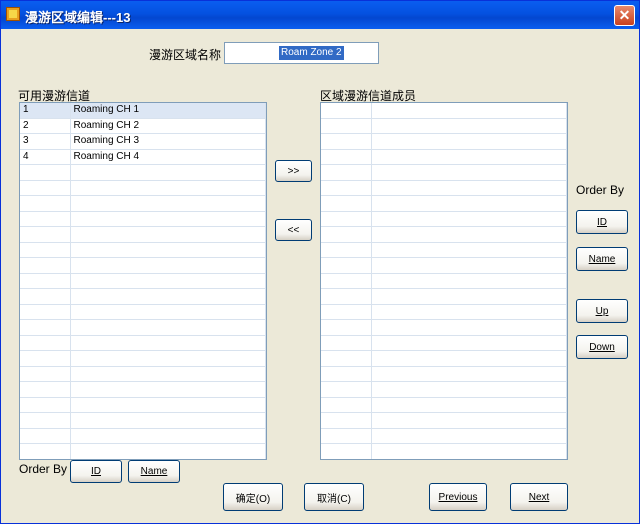 The width and height of the screenshot is (640, 524). I want to click on window-title: 漫游区域编辑---13, so click(78, 17).